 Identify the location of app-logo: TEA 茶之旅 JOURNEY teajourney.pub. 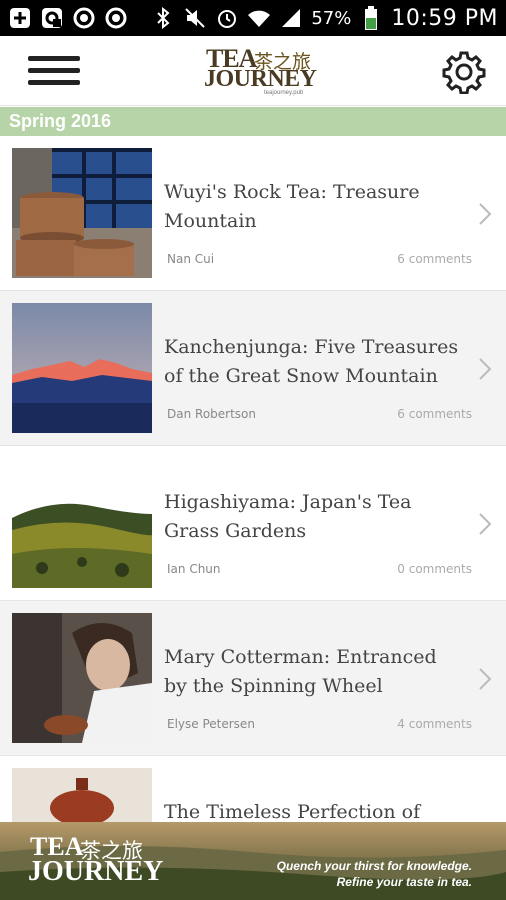
(260, 71).